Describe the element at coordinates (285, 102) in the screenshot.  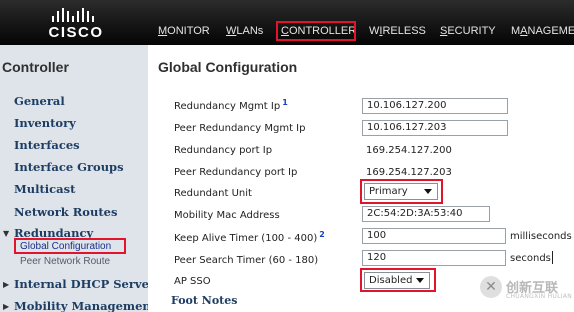
I see `footnote-1-link: 1` at that location.